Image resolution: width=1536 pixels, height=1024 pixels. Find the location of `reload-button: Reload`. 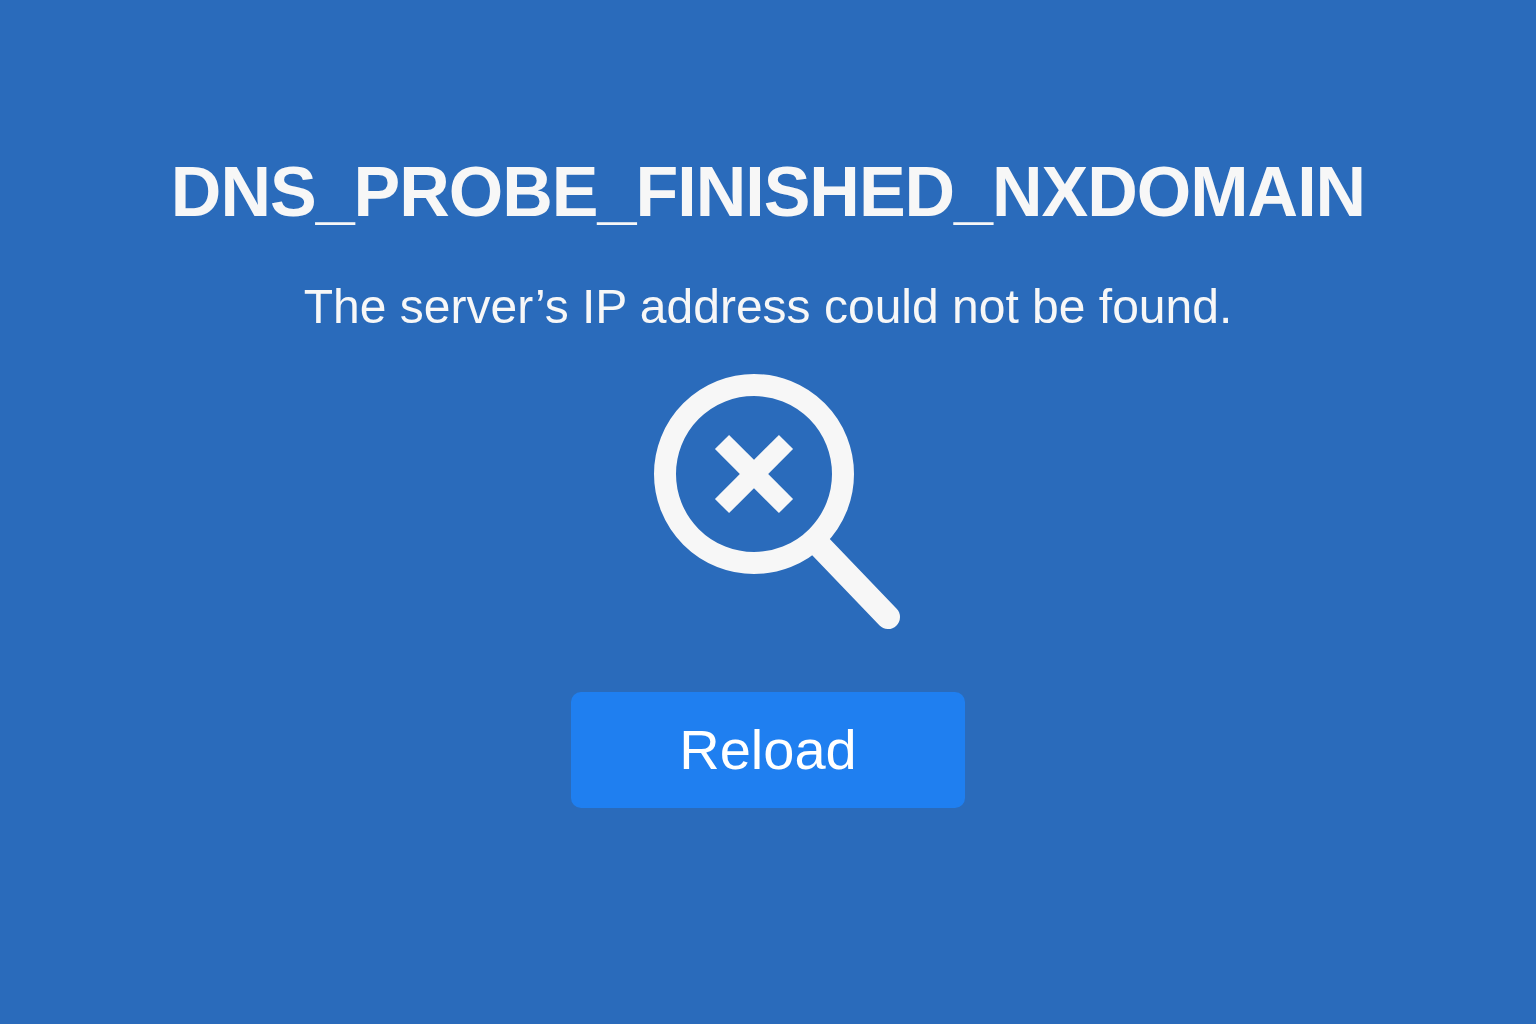

reload-button: Reload is located at coordinates (768, 749).